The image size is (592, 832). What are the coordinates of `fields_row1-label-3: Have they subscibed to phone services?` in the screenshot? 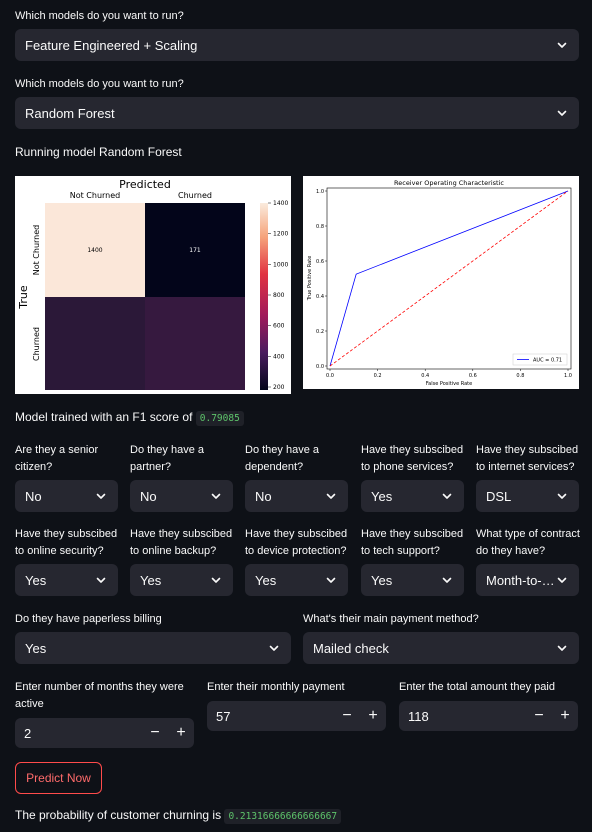 It's located at (412, 458).